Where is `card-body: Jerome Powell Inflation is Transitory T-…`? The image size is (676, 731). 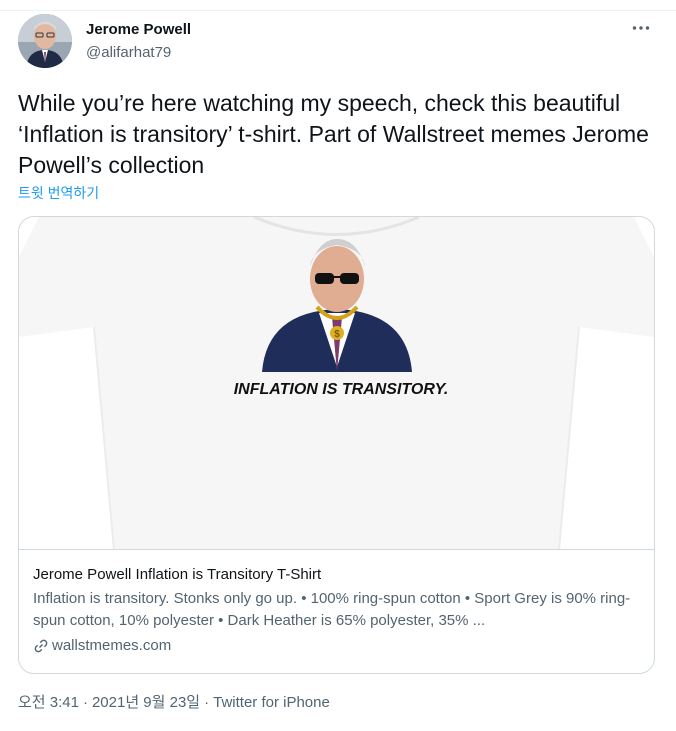
card-body: Jerome Powell Inflation is Transitory T-… is located at coordinates (338, 610).